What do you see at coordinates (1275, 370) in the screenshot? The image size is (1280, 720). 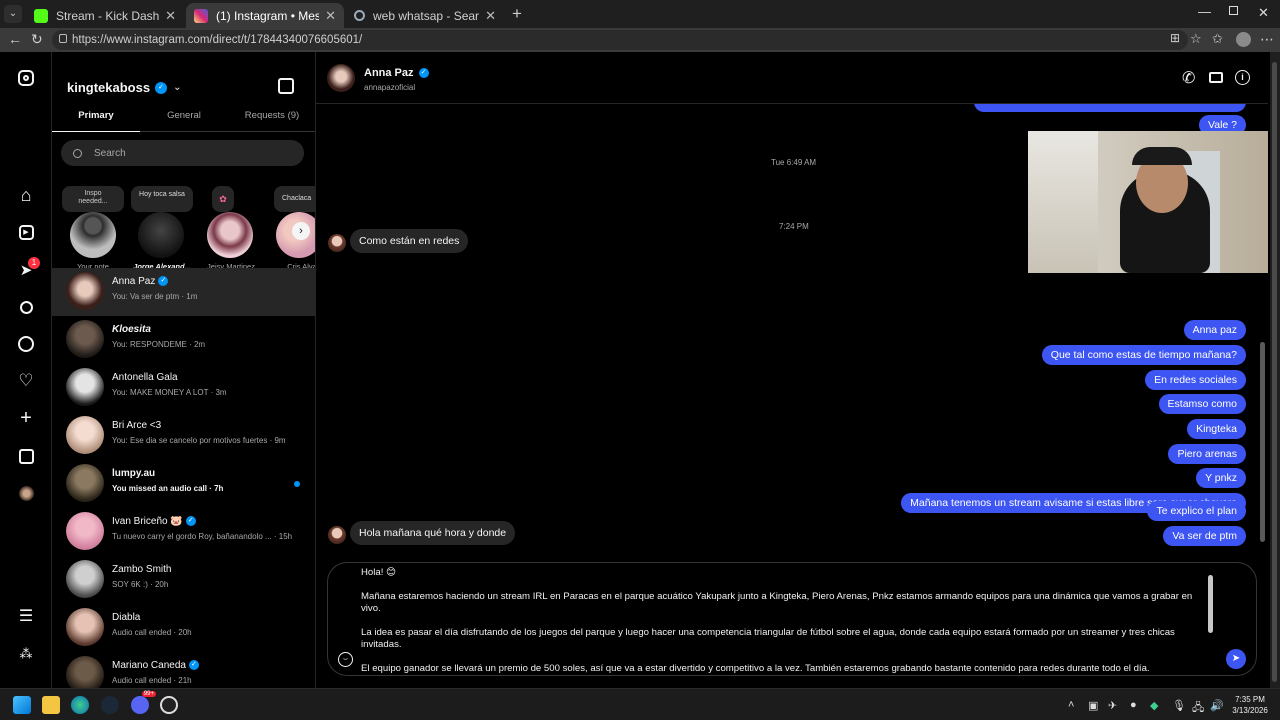 I see `page-scrollbar` at bounding box center [1275, 370].